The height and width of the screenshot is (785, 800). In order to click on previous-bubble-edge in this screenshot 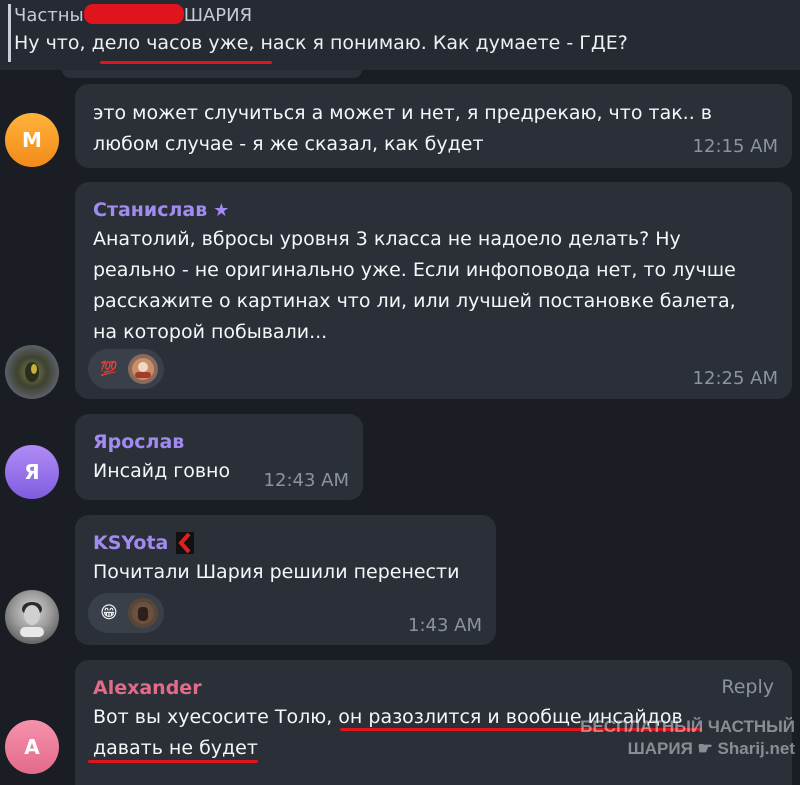, I will do `click(212, 74)`.